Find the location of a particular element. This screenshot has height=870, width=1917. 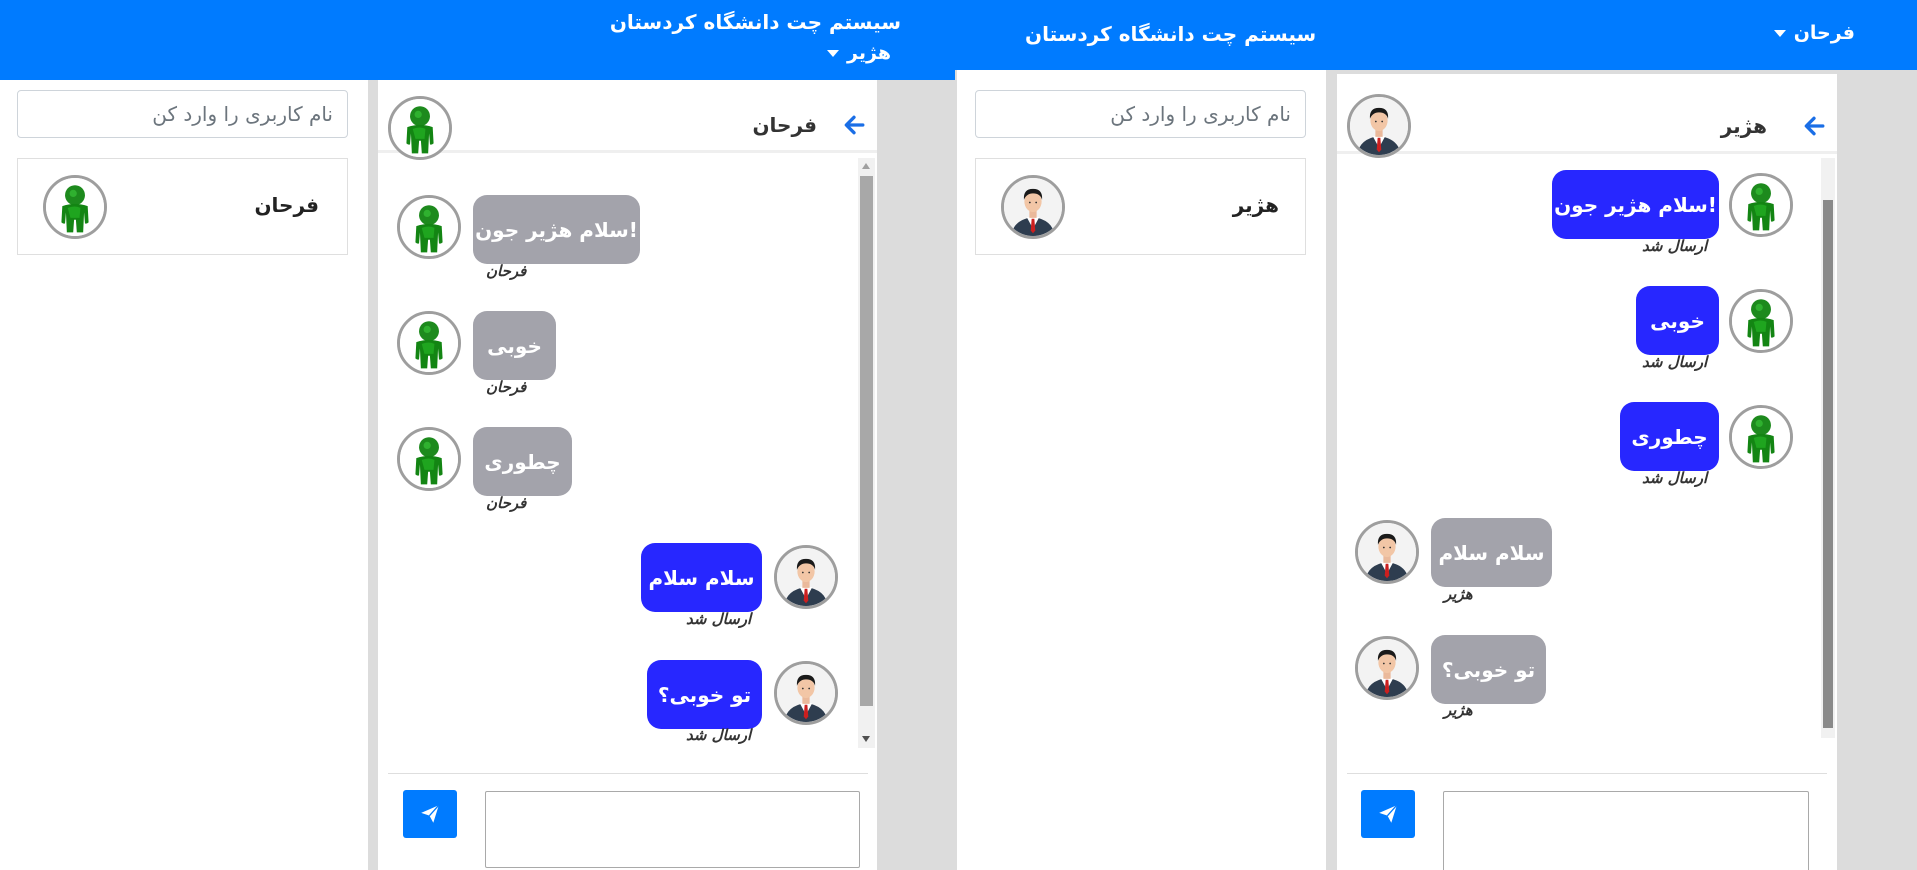

scroll-down-icon is located at coordinates (866, 739).